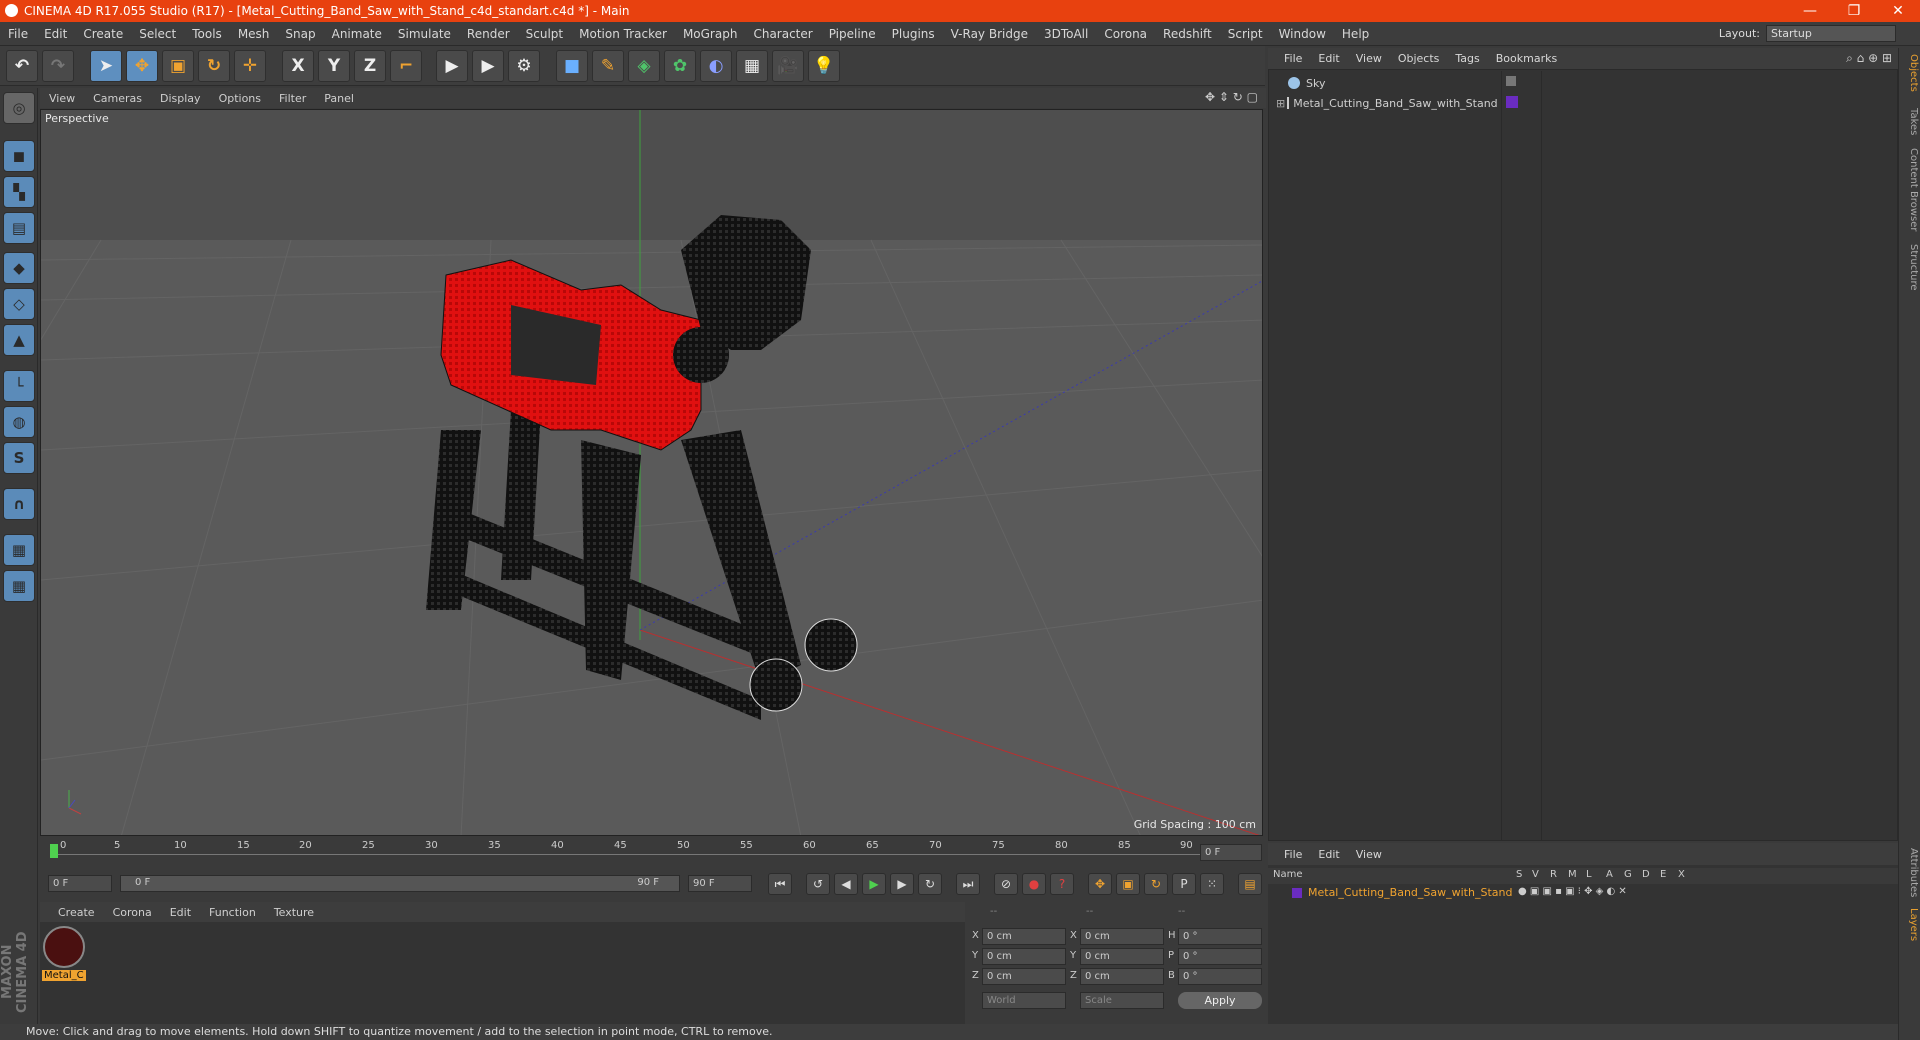 The height and width of the screenshot is (1040, 1920). I want to click on goto-end-icon: ⏭, so click(968, 884).